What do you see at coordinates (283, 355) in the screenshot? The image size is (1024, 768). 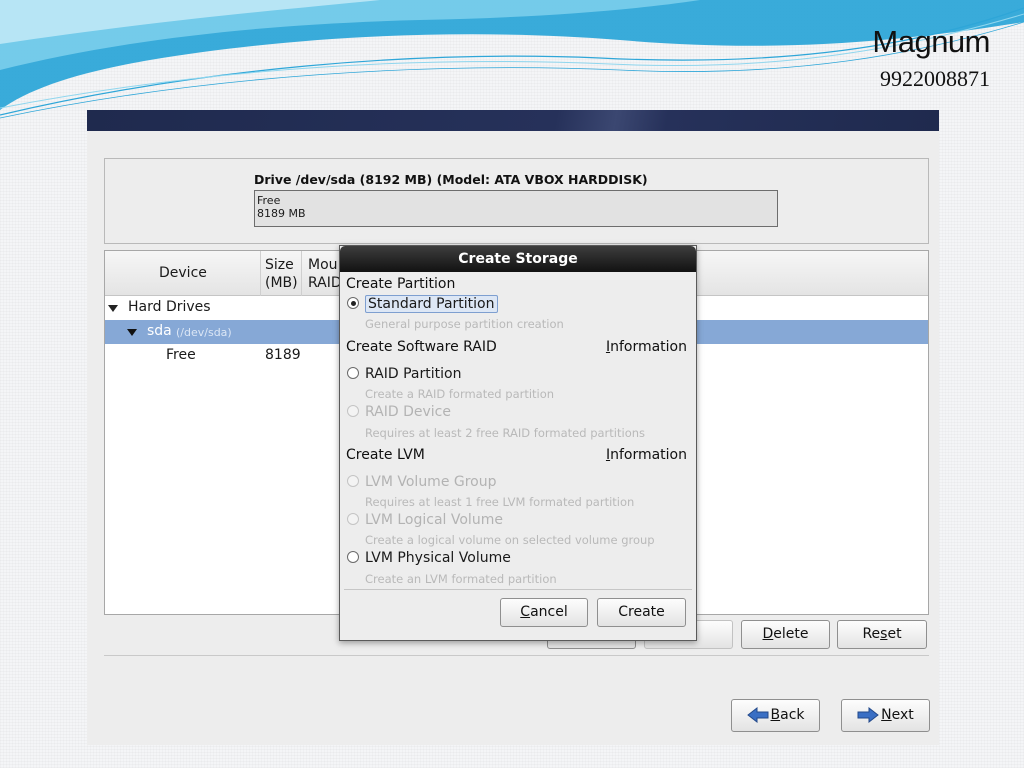 I see `tree-row-size: 8189` at bounding box center [283, 355].